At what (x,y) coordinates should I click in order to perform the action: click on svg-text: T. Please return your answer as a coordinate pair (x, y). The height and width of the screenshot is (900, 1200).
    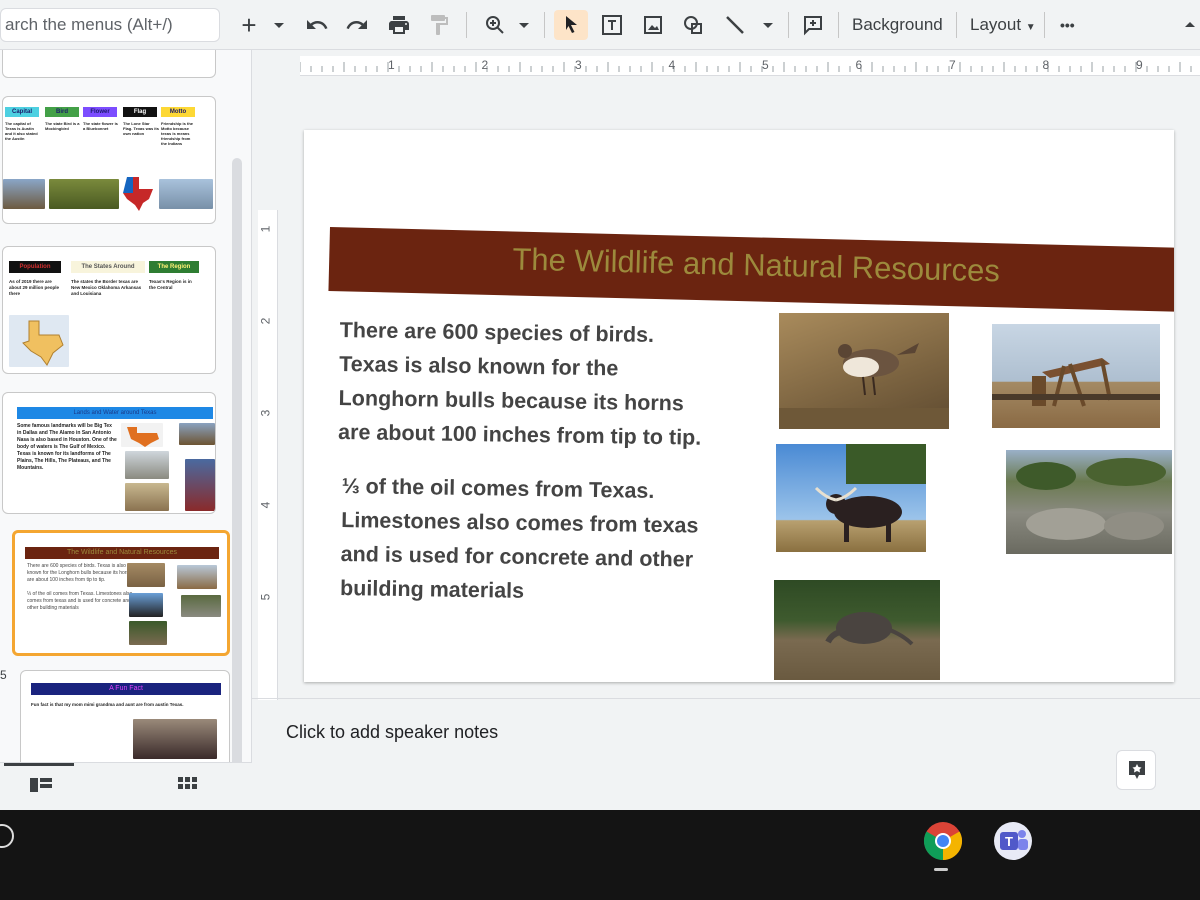
    Looking at the image, I should click on (1009, 841).